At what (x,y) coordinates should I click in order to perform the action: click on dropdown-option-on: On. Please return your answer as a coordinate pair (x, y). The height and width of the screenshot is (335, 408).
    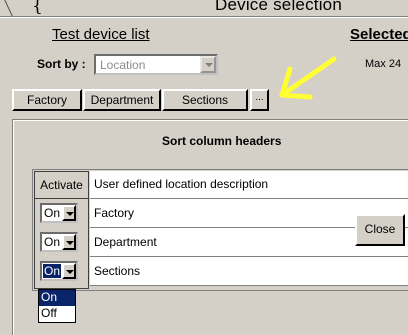
    Looking at the image, I should click on (57, 298).